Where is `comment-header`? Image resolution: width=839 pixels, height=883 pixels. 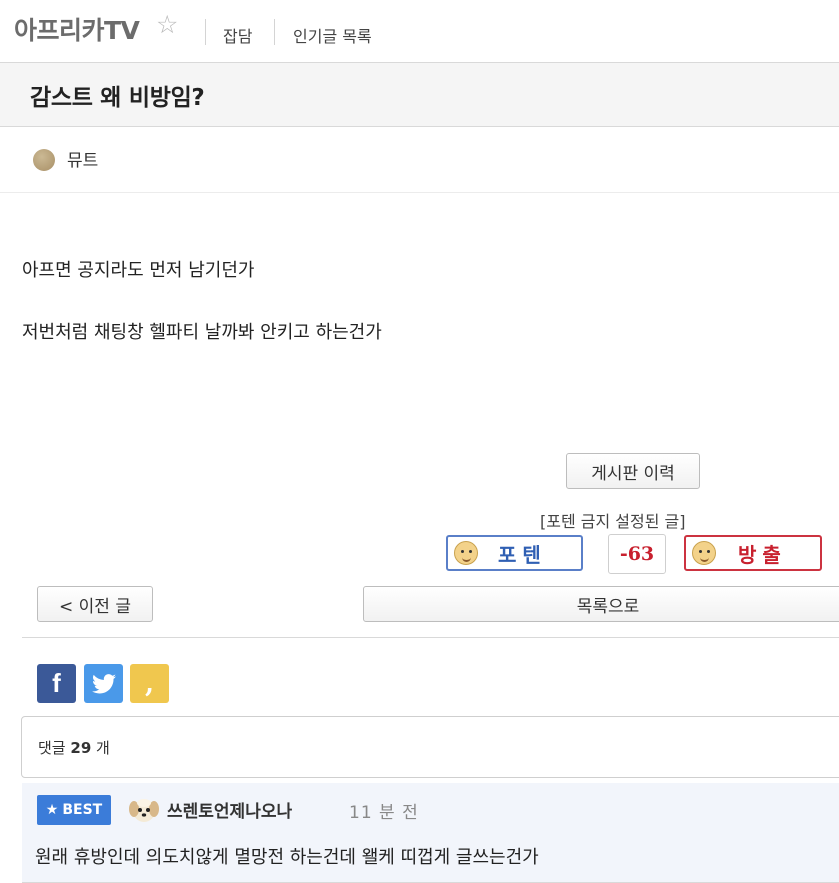
comment-header is located at coordinates (430, 747).